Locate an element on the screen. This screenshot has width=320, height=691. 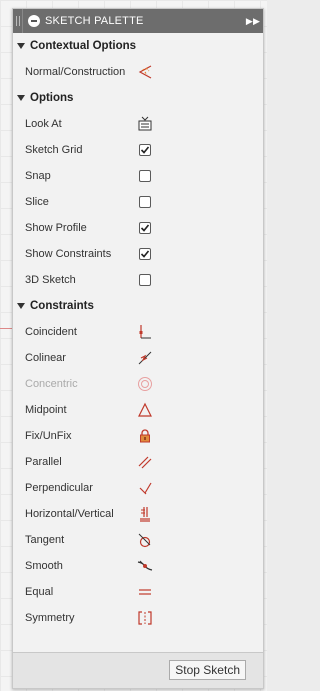
section-constraints: Constraints is located at coordinates (138, 306).